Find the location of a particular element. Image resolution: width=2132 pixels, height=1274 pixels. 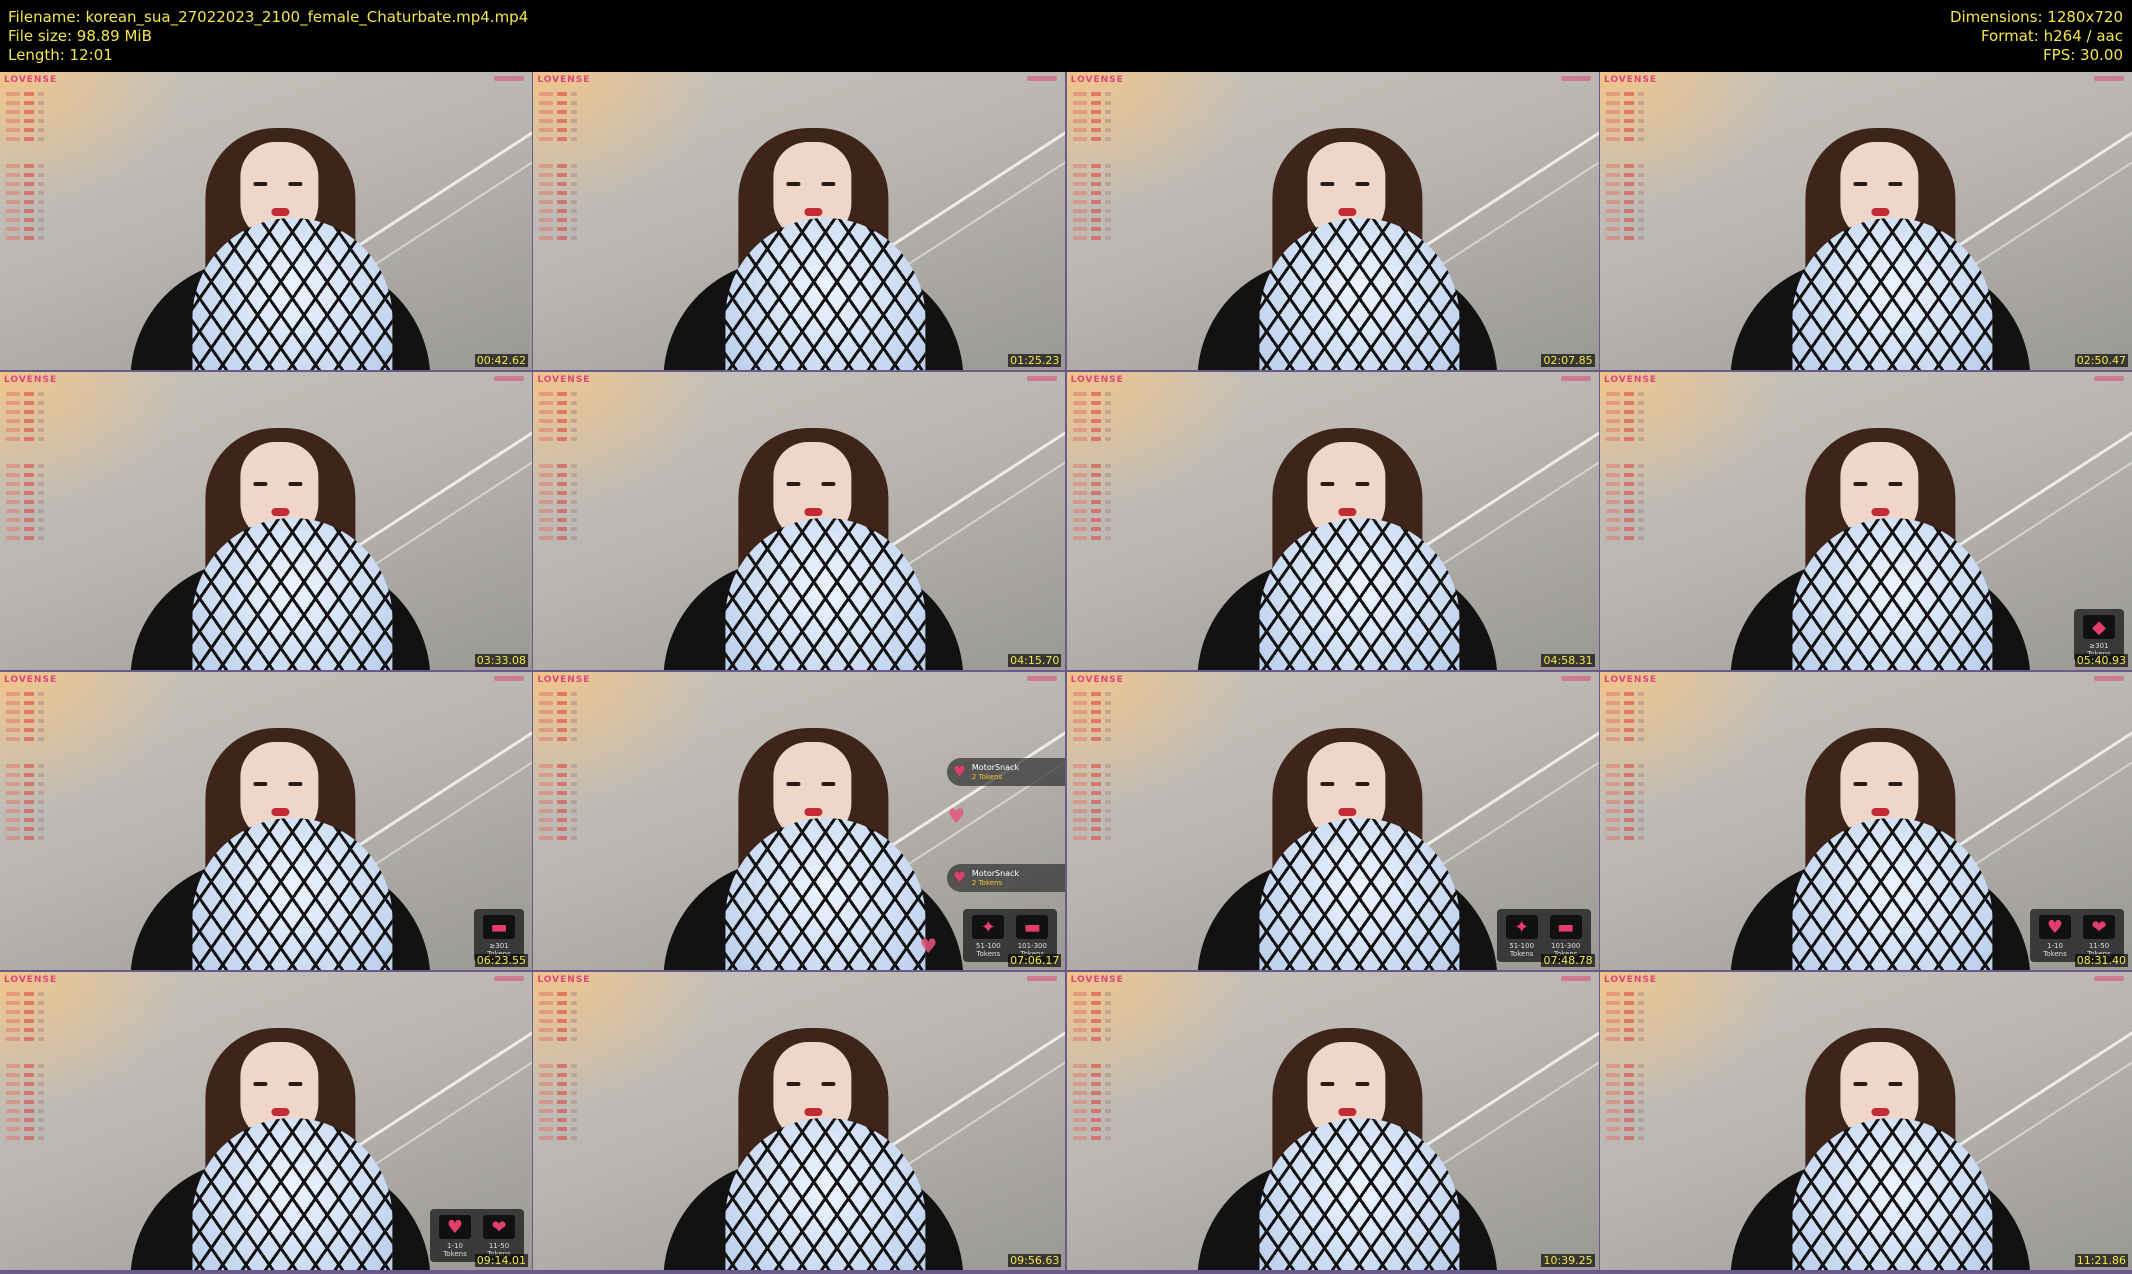

video-thumbnail: LOVENSE 01:25.23 is located at coordinates (799, 221).